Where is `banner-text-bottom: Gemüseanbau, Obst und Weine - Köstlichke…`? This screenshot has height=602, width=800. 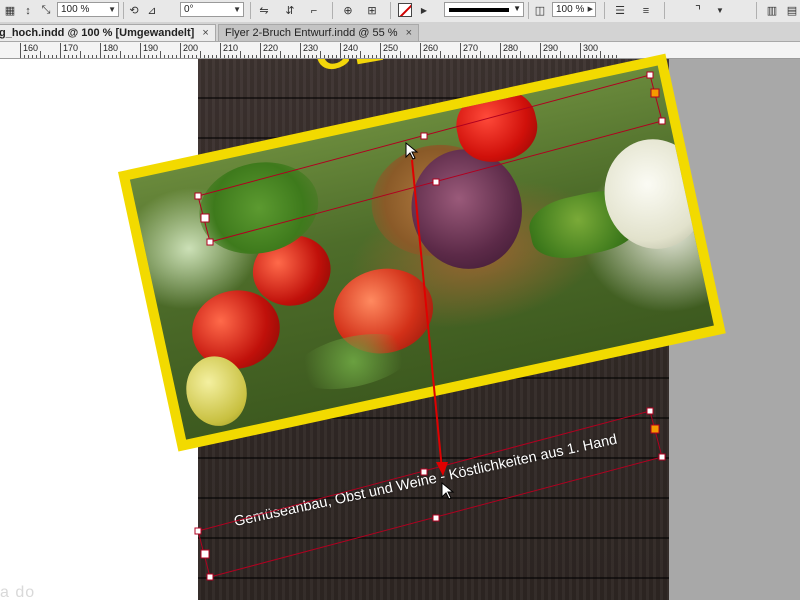 banner-text-bottom: Gemüseanbau, Obst und Weine - Köstlichke… is located at coordinates (426, 481).